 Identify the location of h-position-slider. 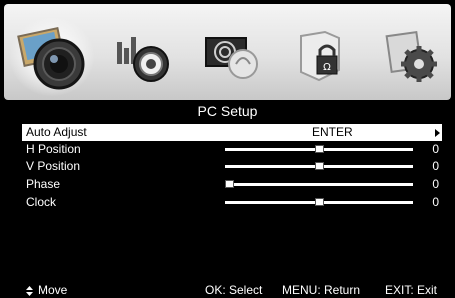
(319, 149).